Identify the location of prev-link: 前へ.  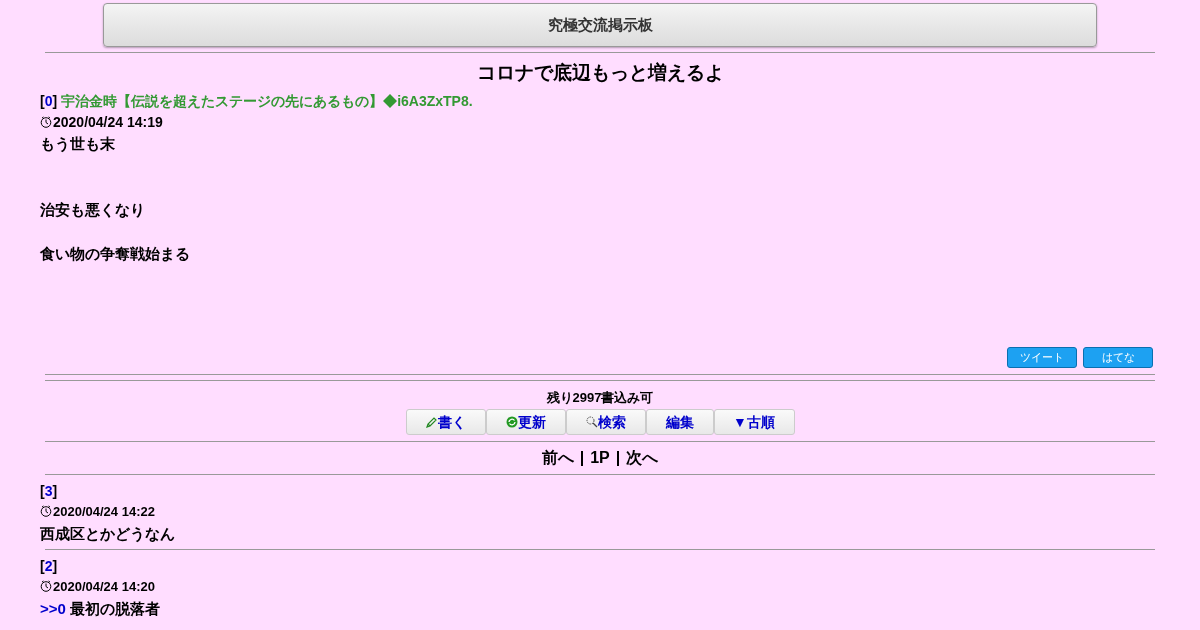
(557, 458).